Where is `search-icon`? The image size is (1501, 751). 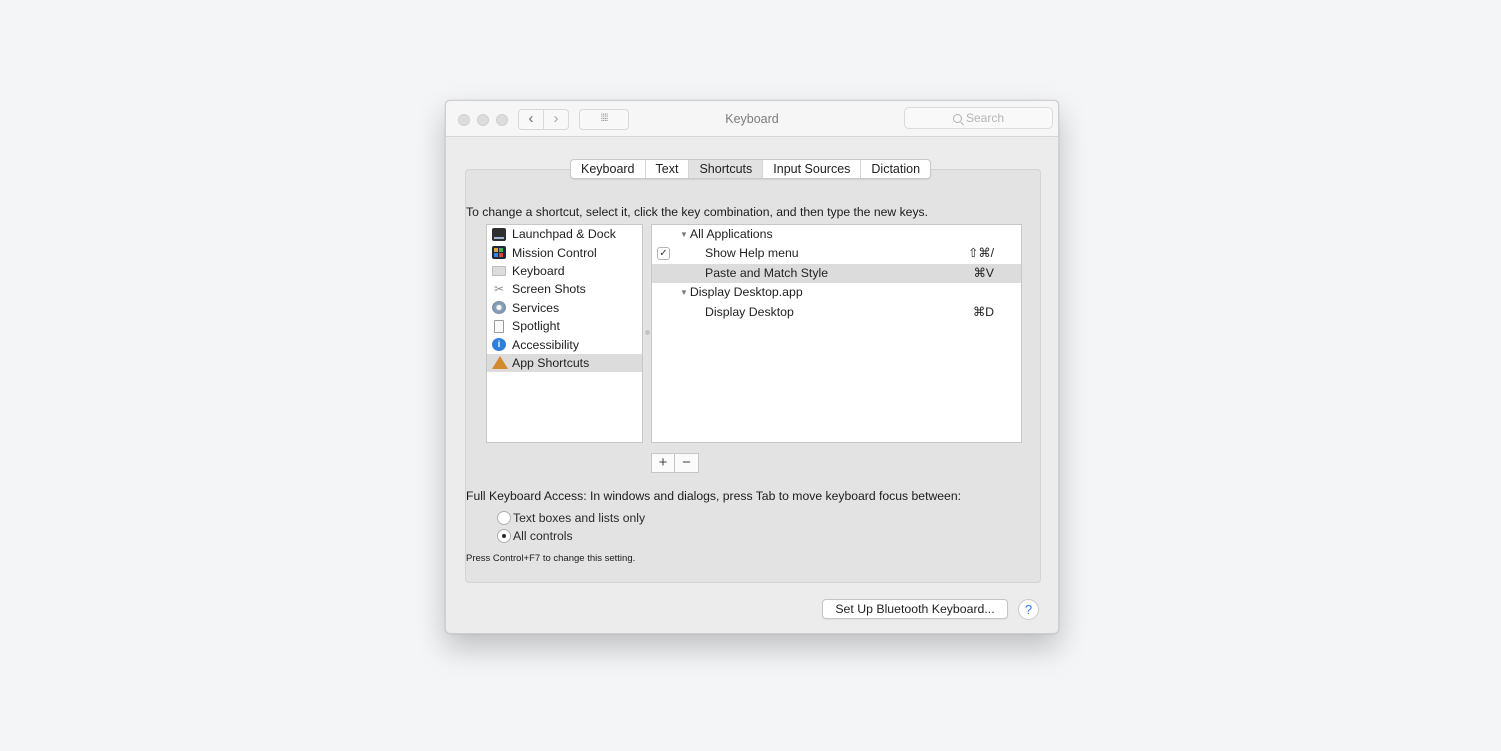 search-icon is located at coordinates (957, 118).